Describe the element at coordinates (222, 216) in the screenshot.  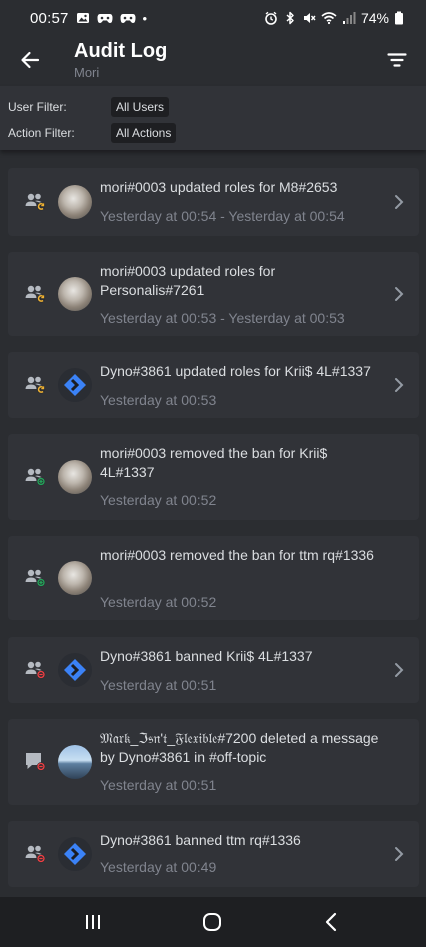
I see `entry-timestamp: Yesterday at 00:54 - Yesterday at 00:54` at that location.